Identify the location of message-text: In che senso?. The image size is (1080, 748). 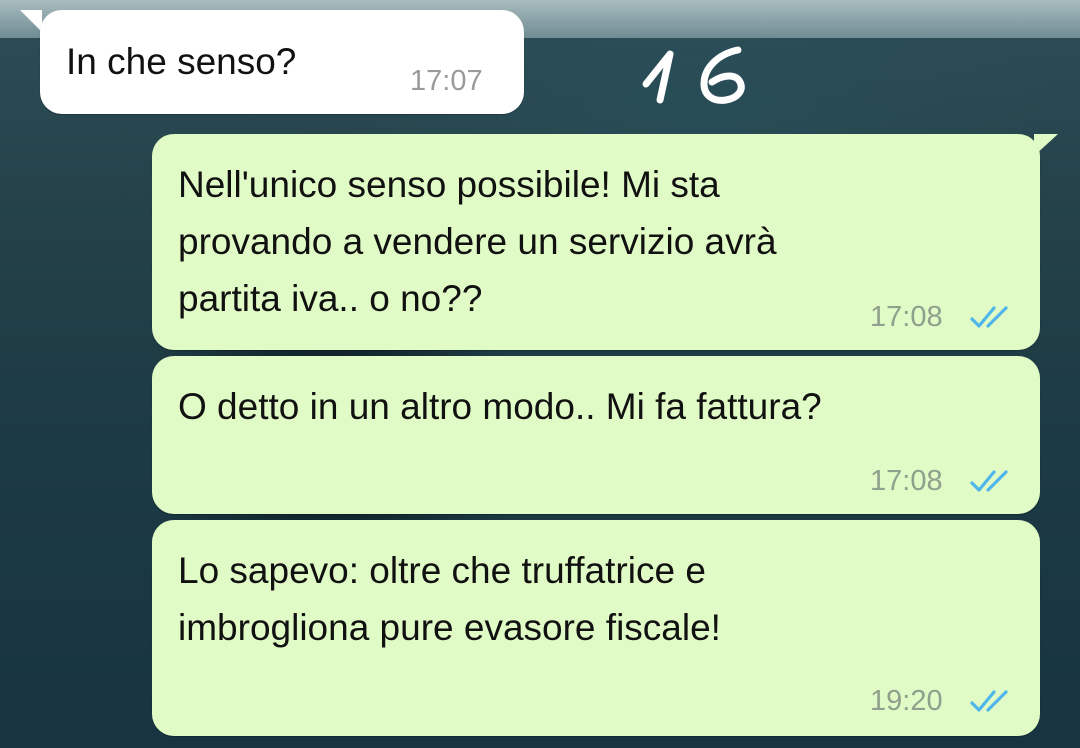
(181, 61).